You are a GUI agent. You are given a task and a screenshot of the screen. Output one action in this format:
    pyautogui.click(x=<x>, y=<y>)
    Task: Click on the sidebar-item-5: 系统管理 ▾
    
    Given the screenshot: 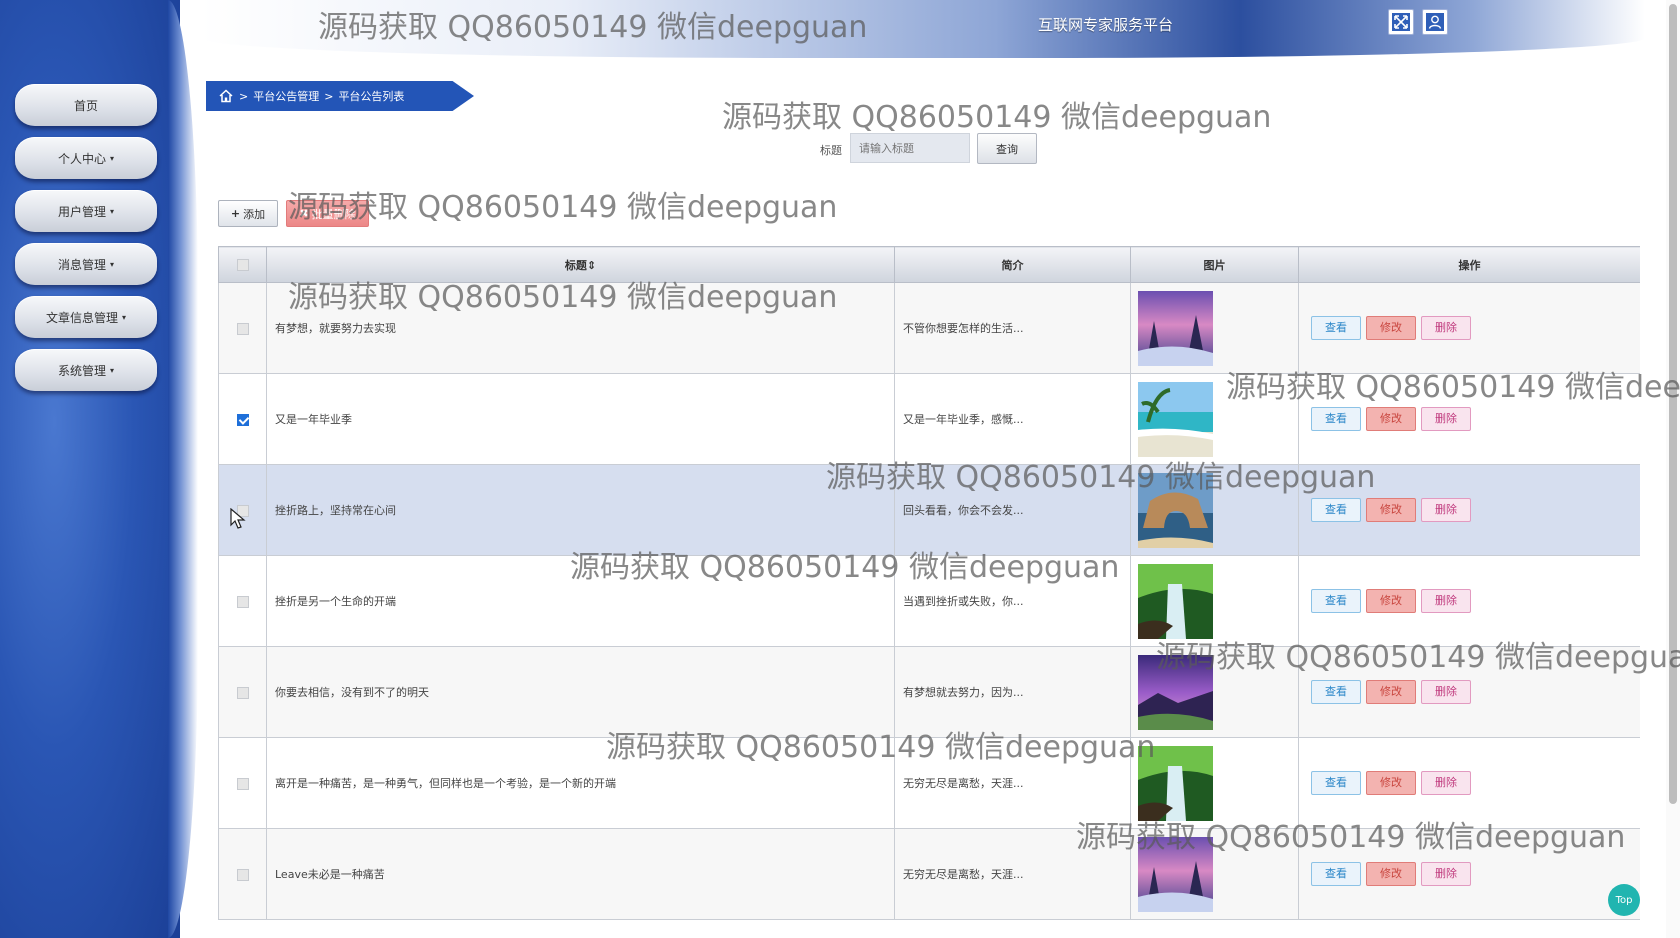 What is the action you would take?
    pyautogui.click(x=86, y=370)
    